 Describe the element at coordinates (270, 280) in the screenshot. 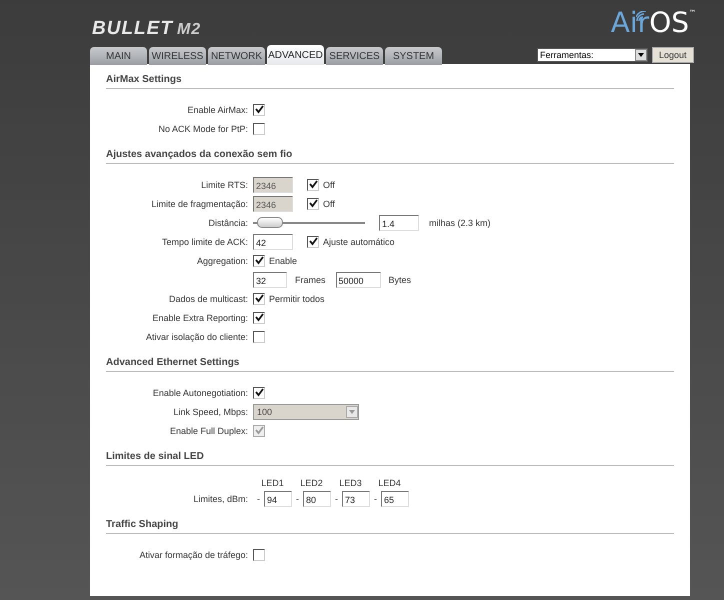

I see `input-field: 32` at that location.